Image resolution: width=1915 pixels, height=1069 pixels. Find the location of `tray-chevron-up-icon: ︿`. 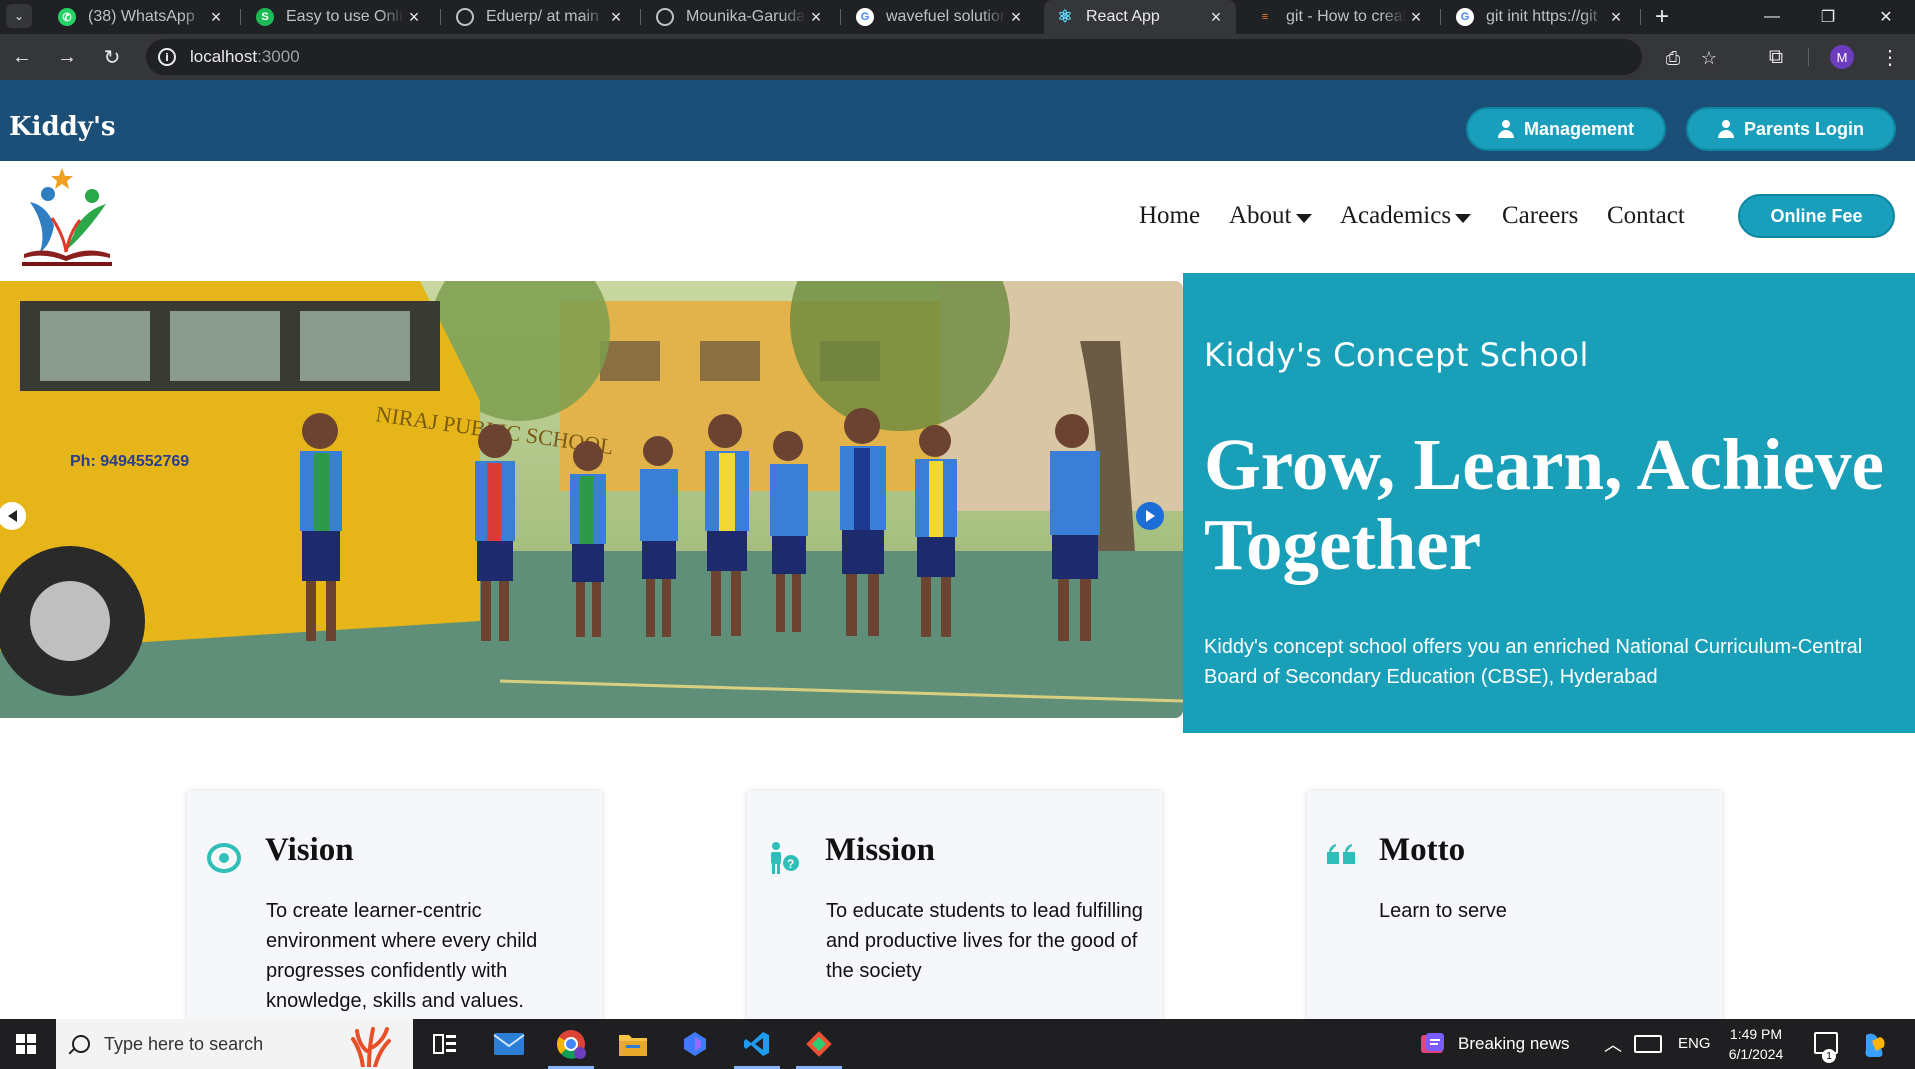

tray-chevron-up-icon: ︿ is located at coordinates (1613, 1044).